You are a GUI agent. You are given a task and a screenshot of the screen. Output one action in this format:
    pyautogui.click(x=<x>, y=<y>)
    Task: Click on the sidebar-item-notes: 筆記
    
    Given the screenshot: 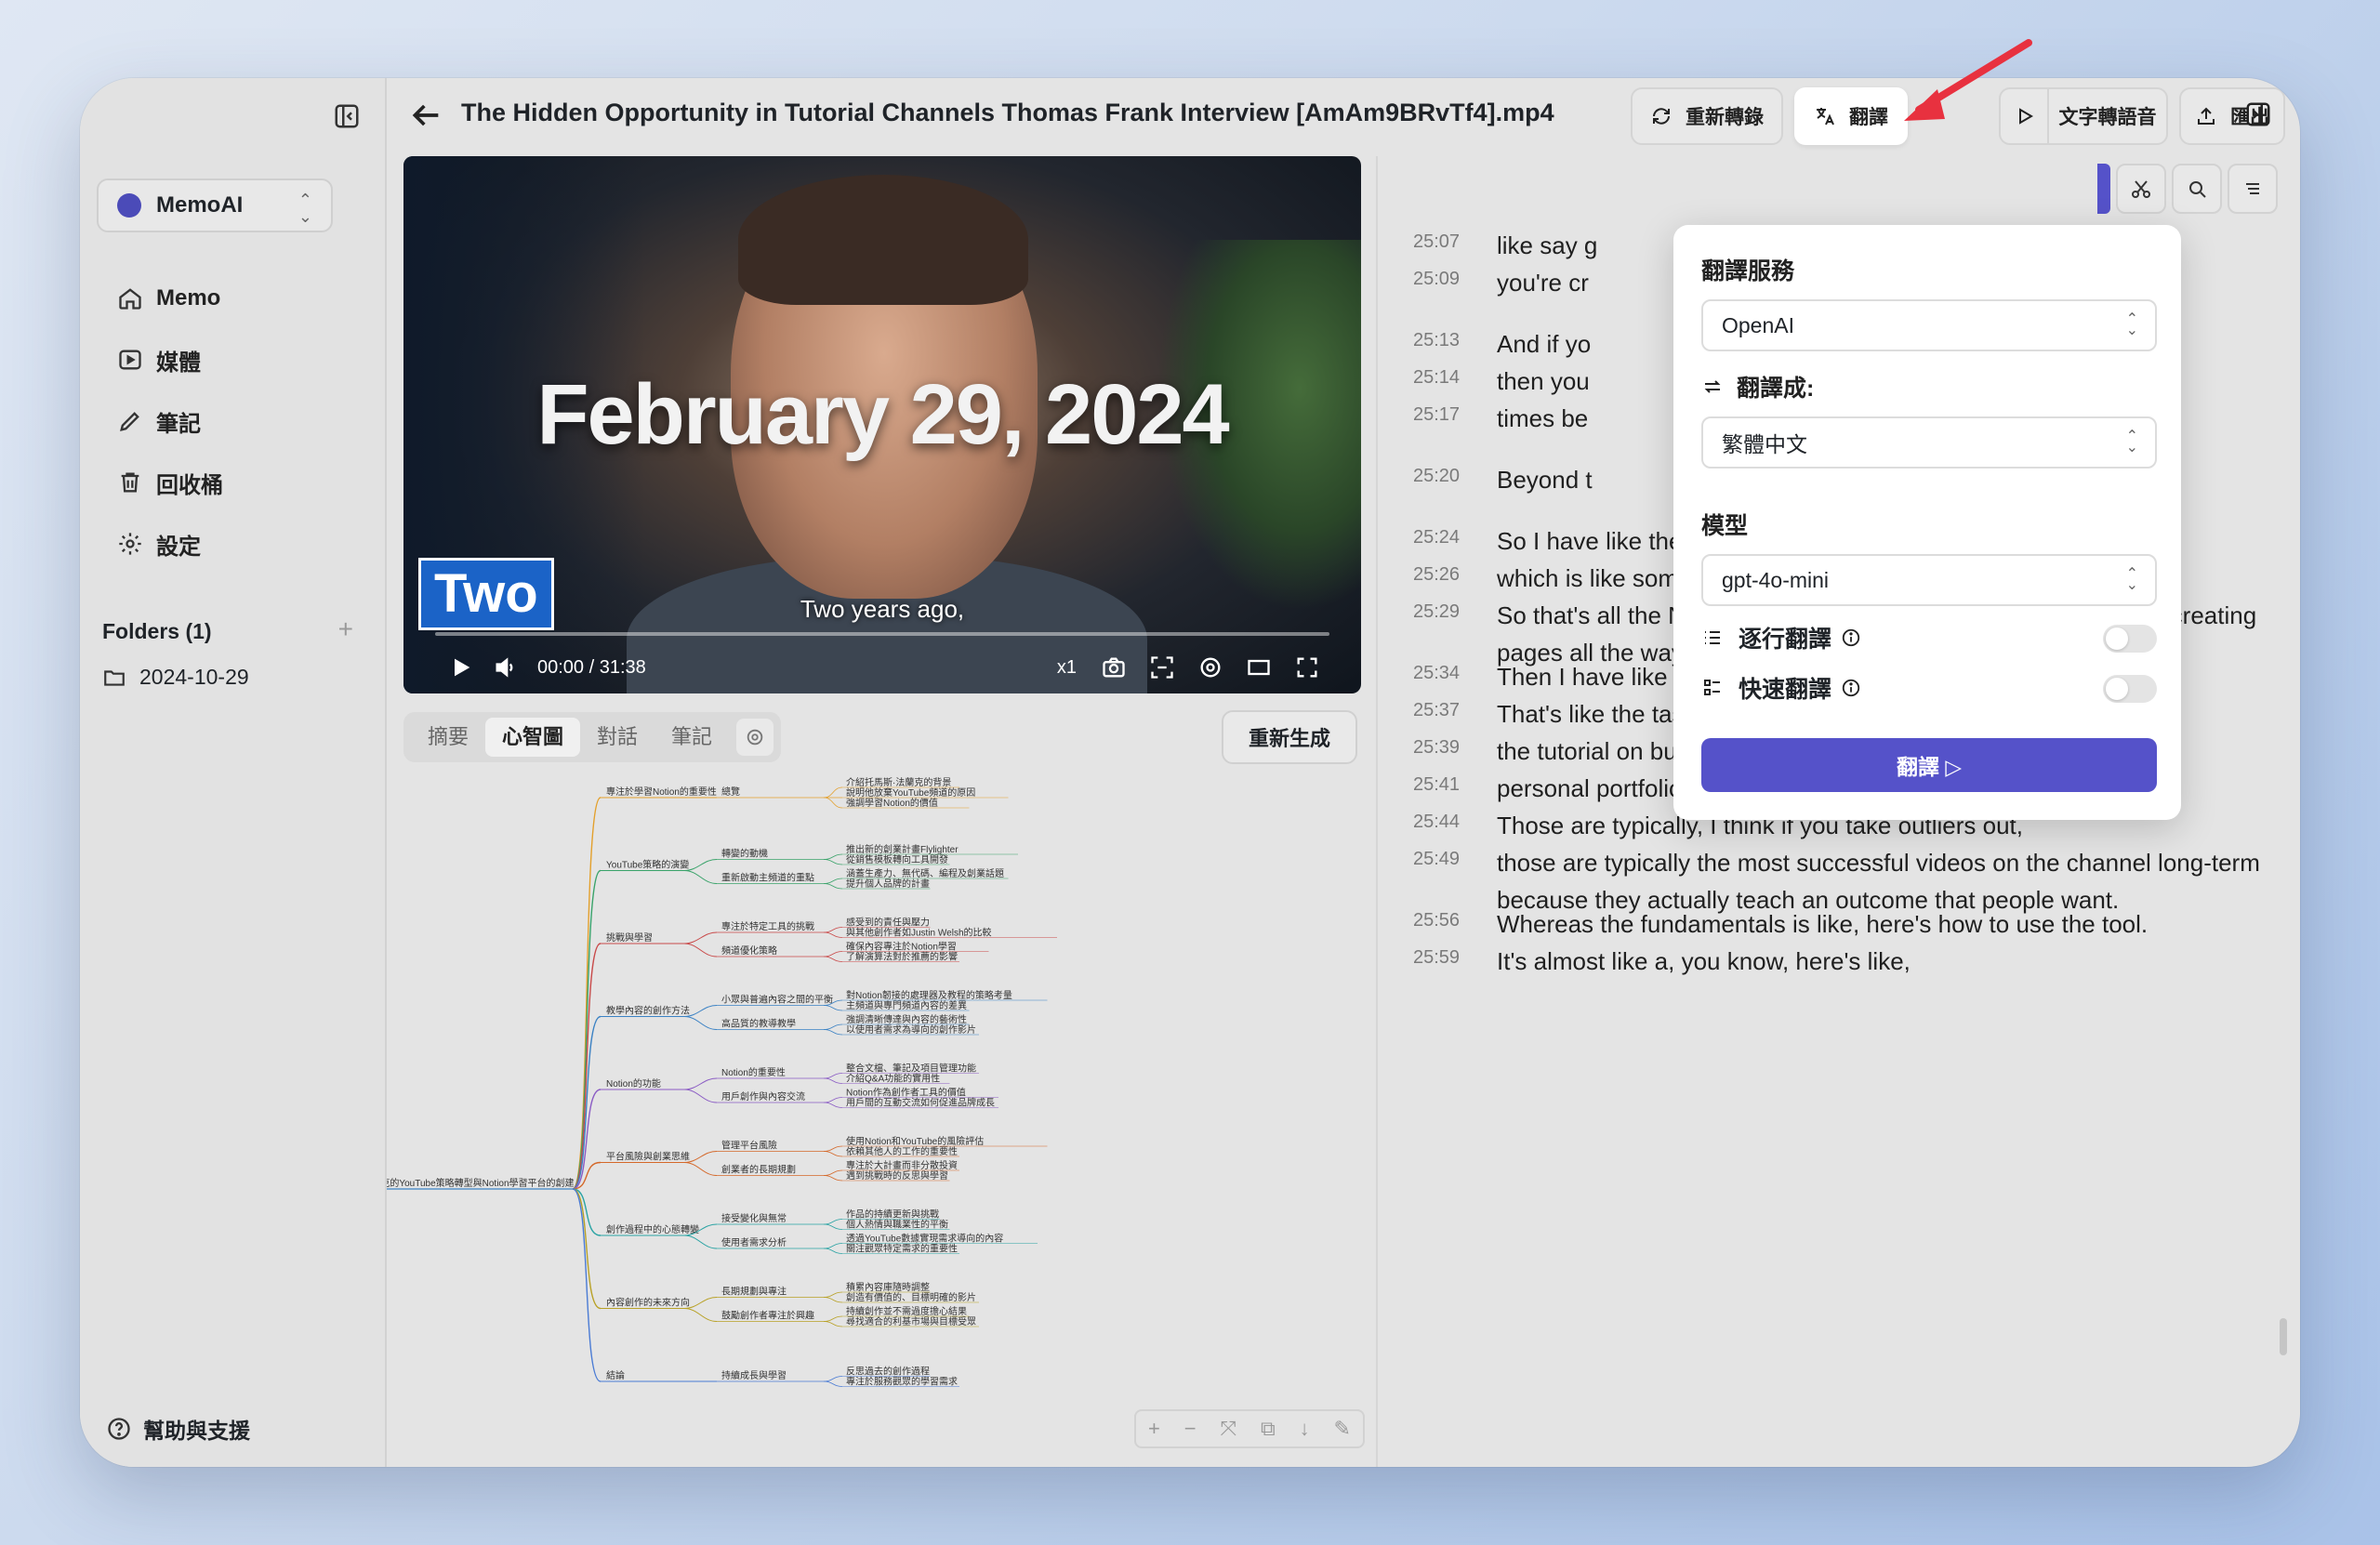 What is the action you would take?
    pyautogui.click(x=170, y=421)
    